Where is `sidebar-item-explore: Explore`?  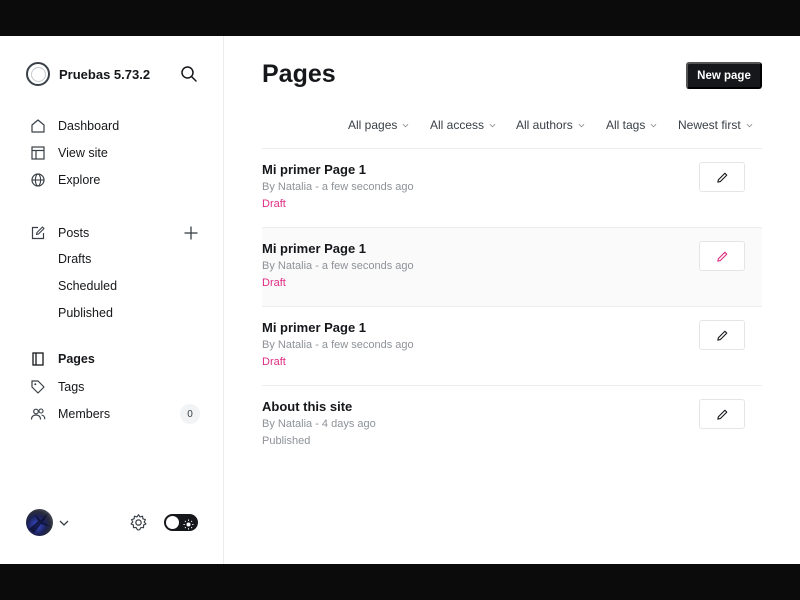 sidebar-item-explore: Explore is located at coordinates (65, 180).